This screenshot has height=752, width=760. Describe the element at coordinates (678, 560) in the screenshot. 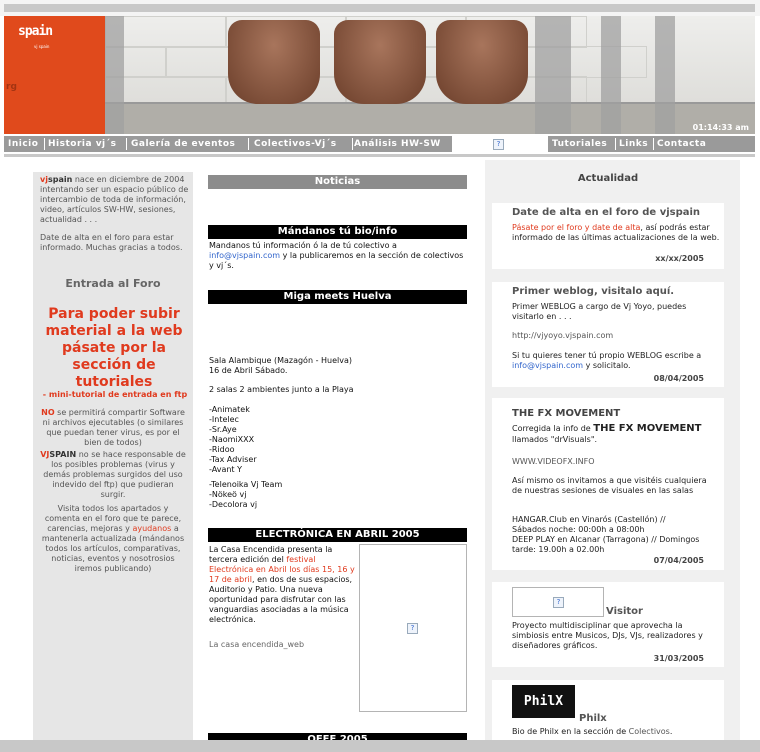

I see `panel-date: 07/04/2005` at that location.